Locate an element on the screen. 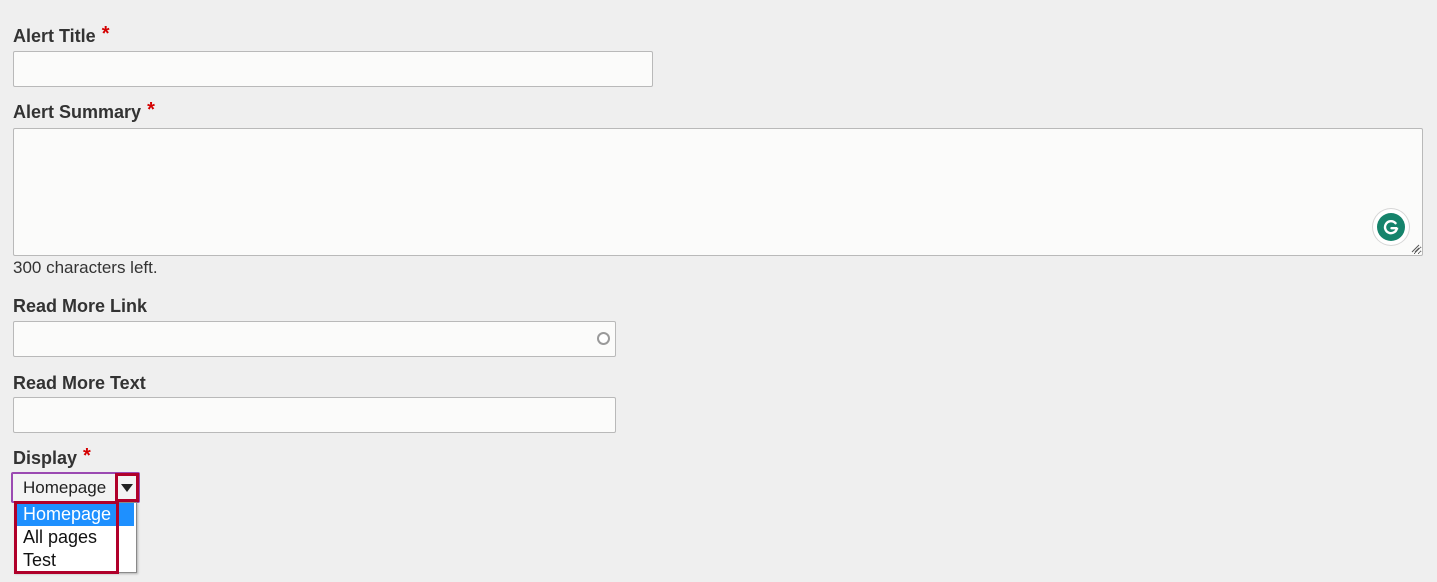 The height and width of the screenshot is (582, 1437). alert-title-input is located at coordinates (333, 69).